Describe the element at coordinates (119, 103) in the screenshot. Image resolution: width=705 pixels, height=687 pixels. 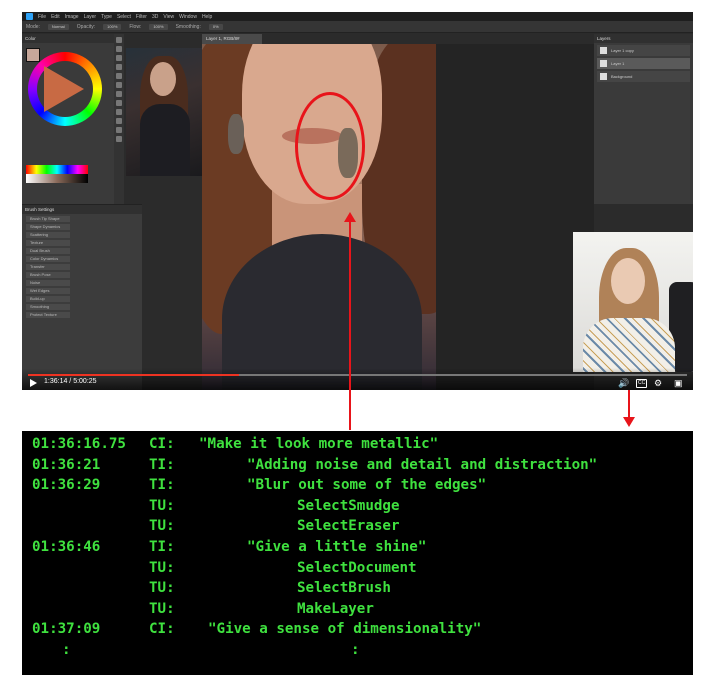
I see `smudge-tool-icon` at that location.